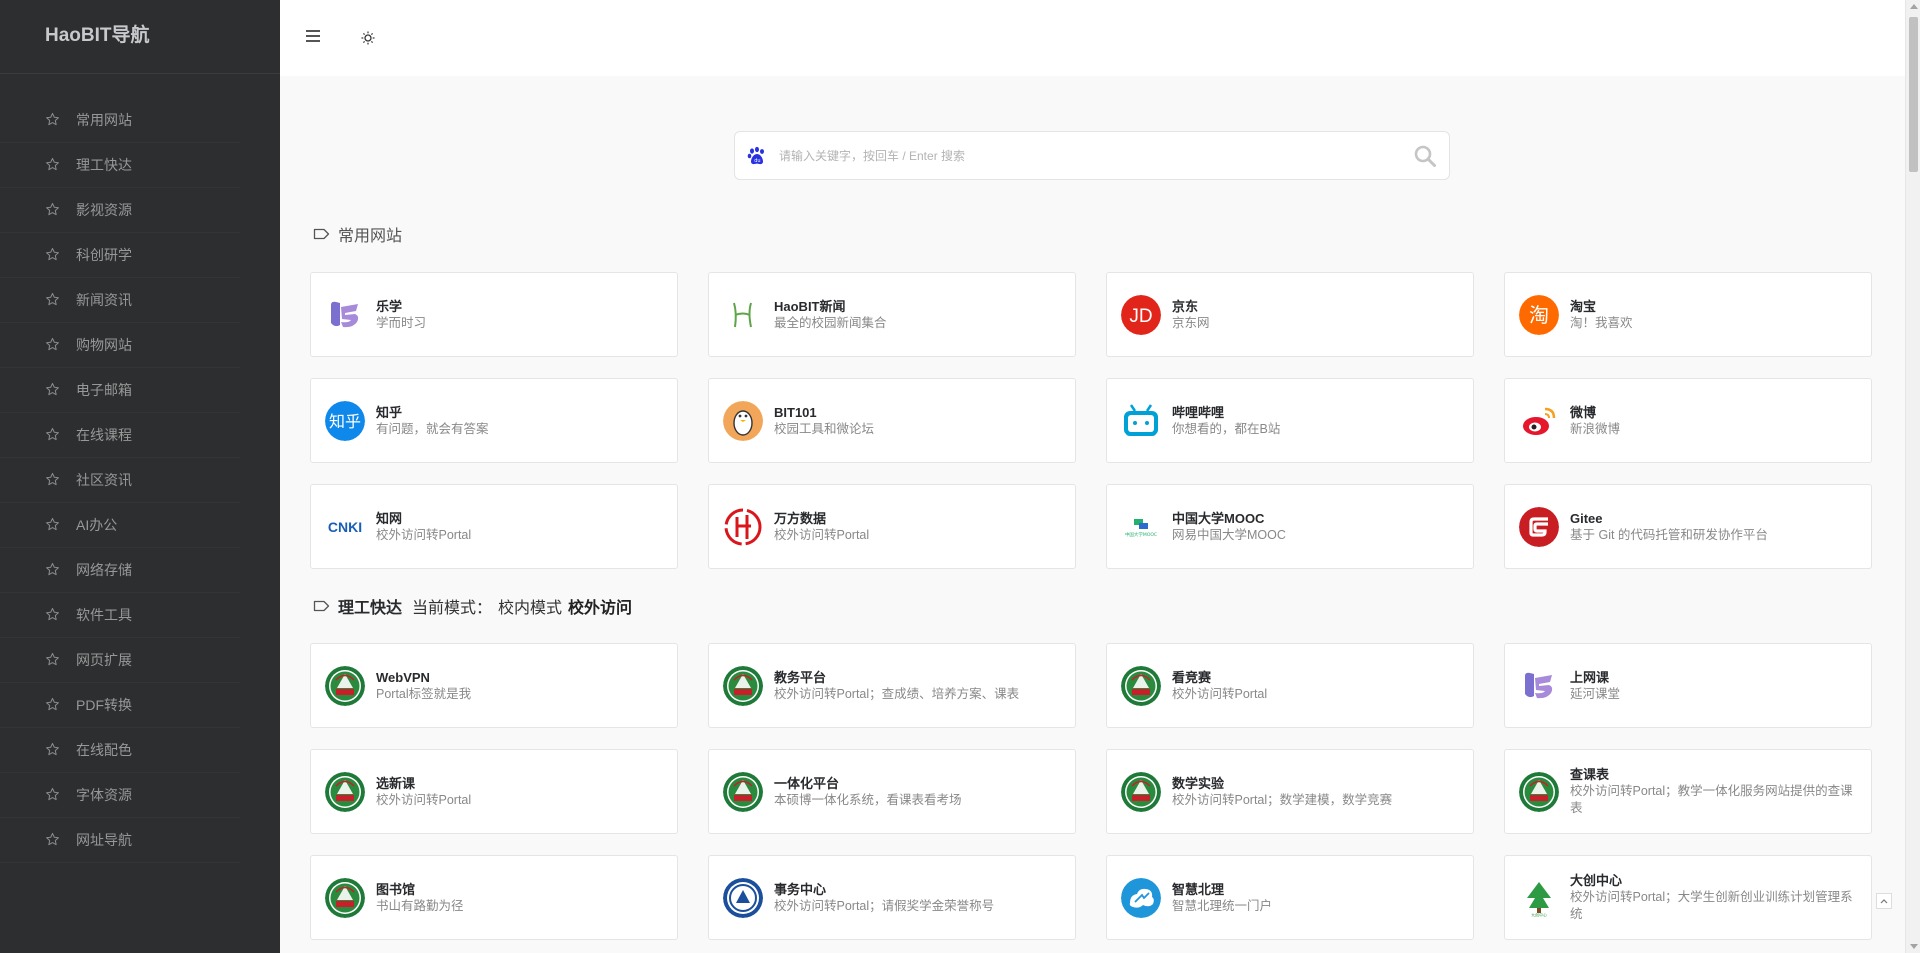 Image resolution: width=1920 pixels, height=953 pixels. Describe the element at coordinates (1198, 889) in the screenshot. I see `card-title: 智慧北理` at that location.